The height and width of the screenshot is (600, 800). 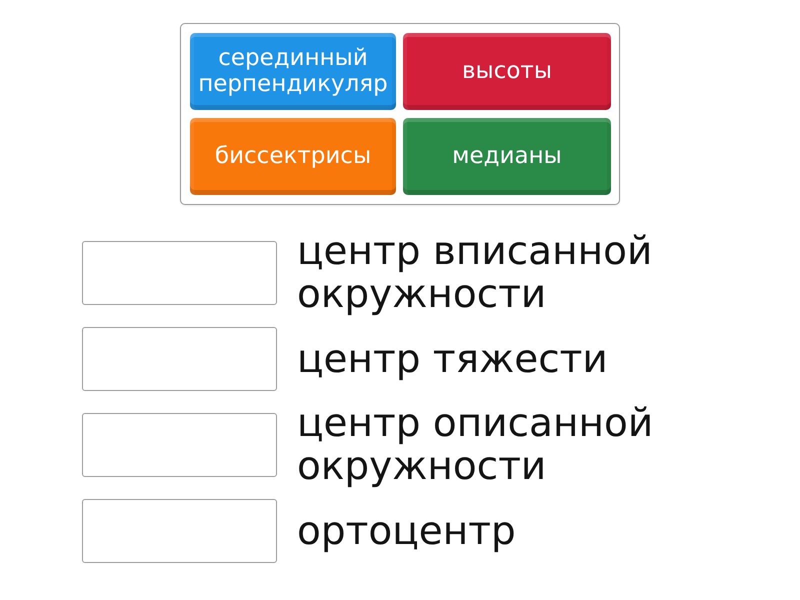 I want to click on word-tile: биссектрисы, so click(x=293, y=156).